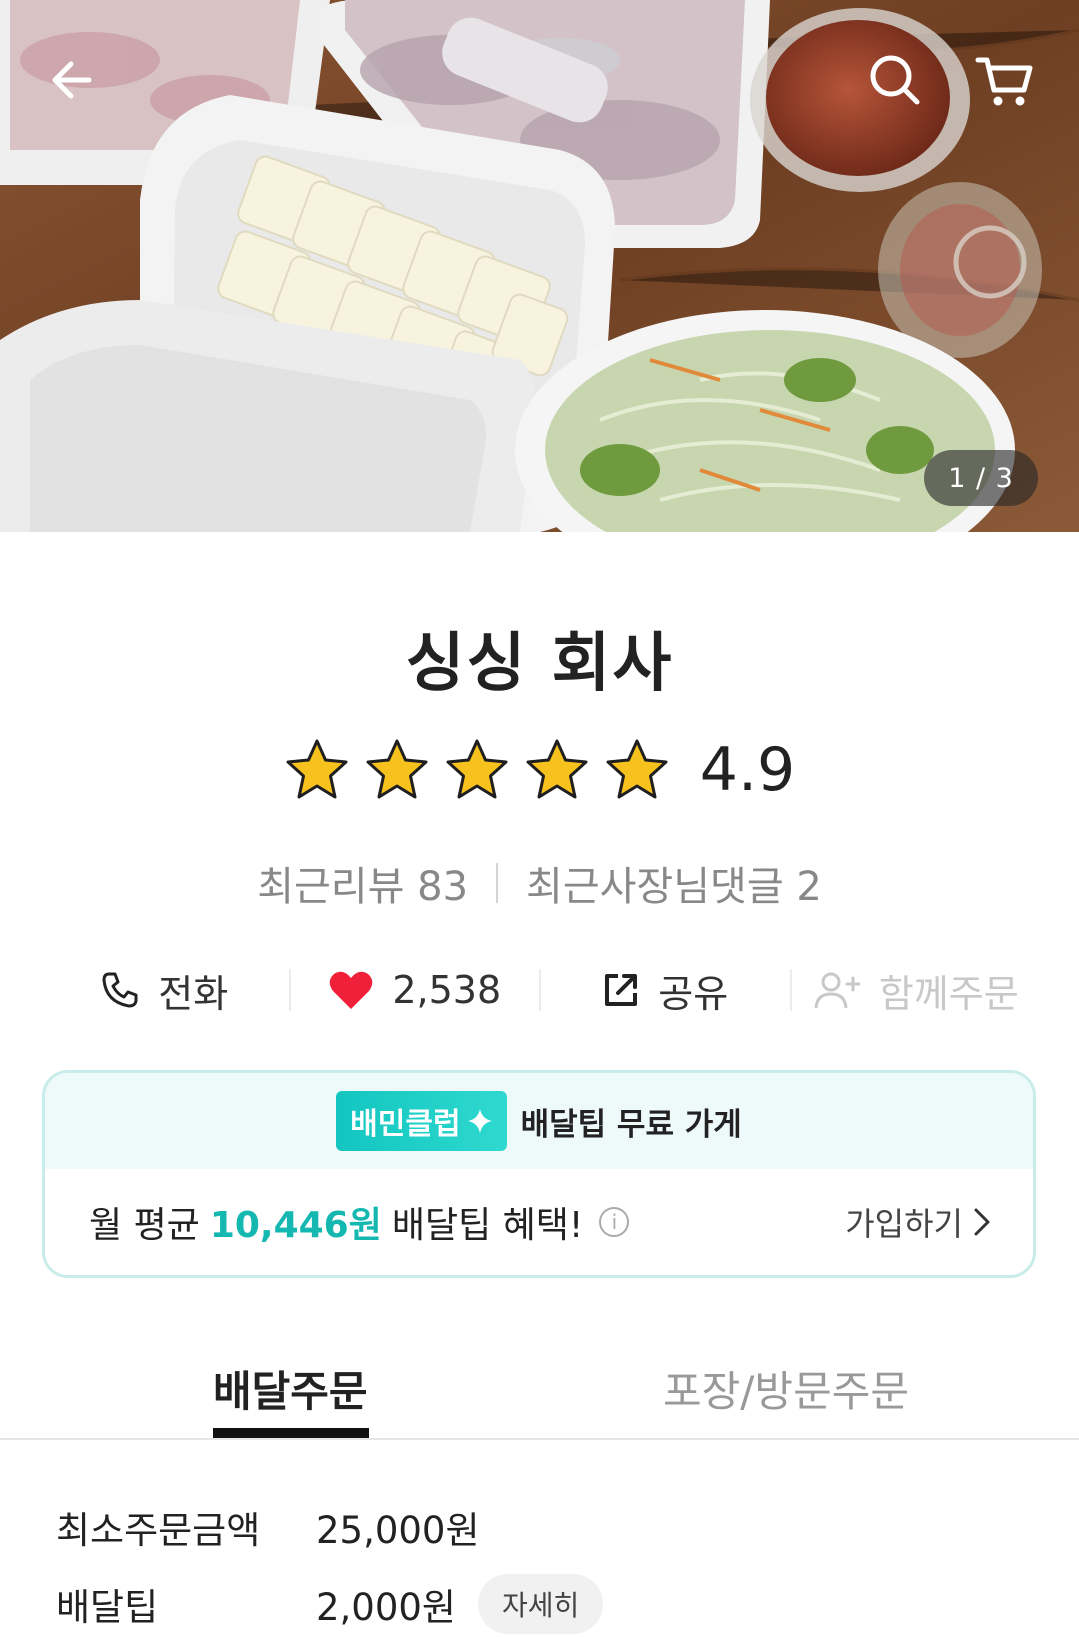 The width and height of the screenshot is (1079, 1638). I want to click on call-label: 전화, so click(193, 993).